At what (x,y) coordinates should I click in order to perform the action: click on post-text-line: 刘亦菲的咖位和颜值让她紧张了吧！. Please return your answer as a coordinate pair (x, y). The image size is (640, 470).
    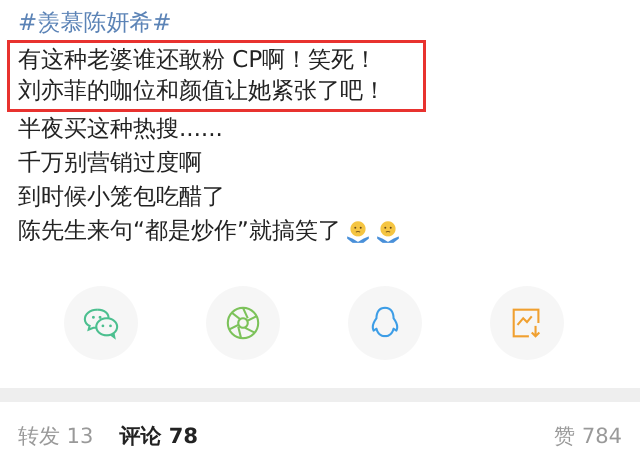
    Looking at the image, I should click on (202, 91).